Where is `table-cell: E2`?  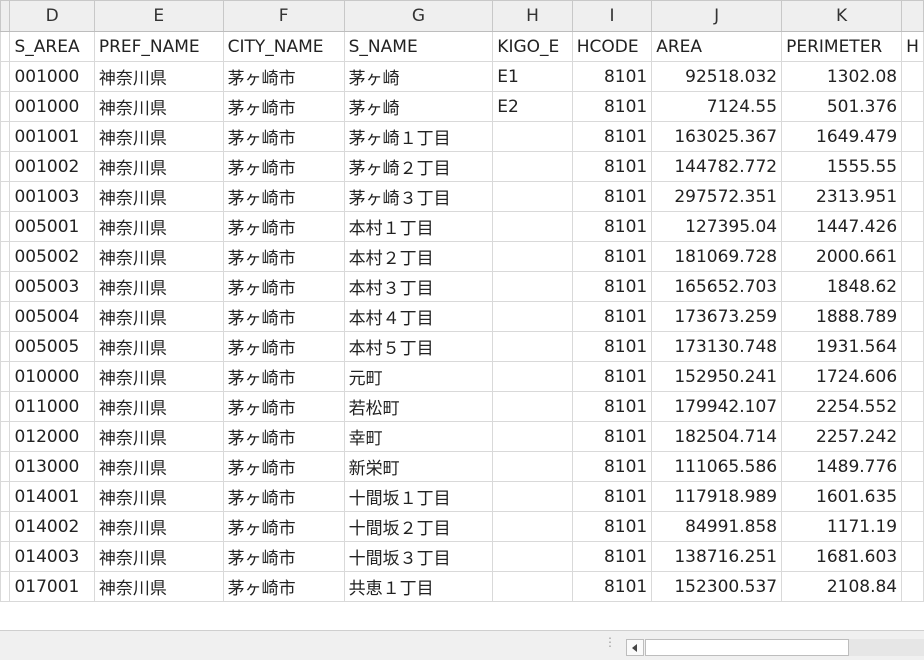
table-cell: E2 is located at coordinates (532, 106).